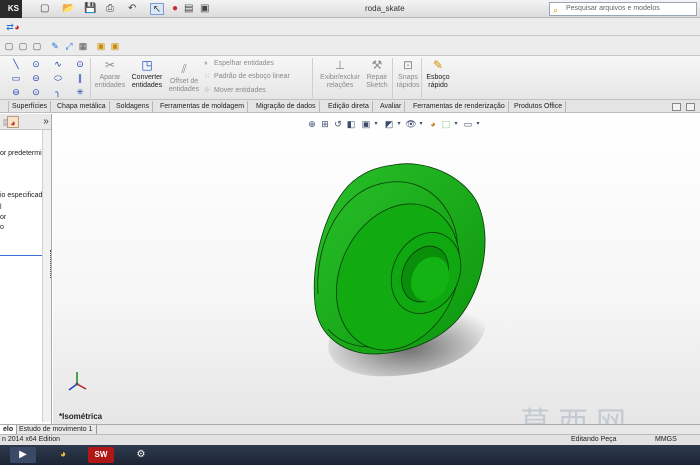 Image resolution: width=700 pixels, height=465 pixels. Describe the element at coordinates (132, 9) in the screenshot. I see `undo-icon: ↶` at that location.